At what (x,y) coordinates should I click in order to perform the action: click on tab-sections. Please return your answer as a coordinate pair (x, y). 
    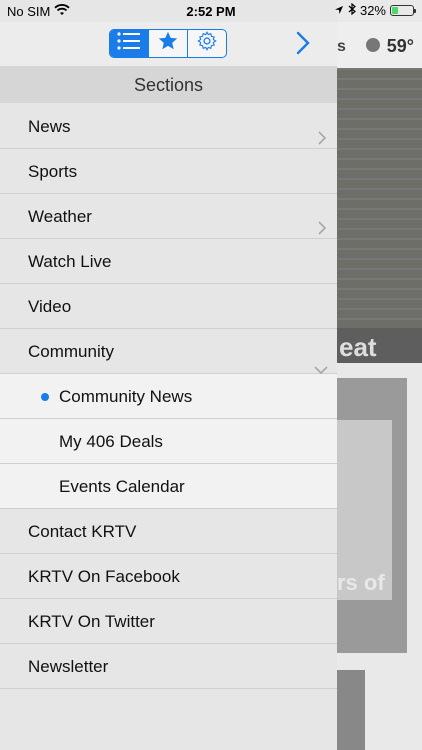
    Looking at the image, I should click on (129, 43).